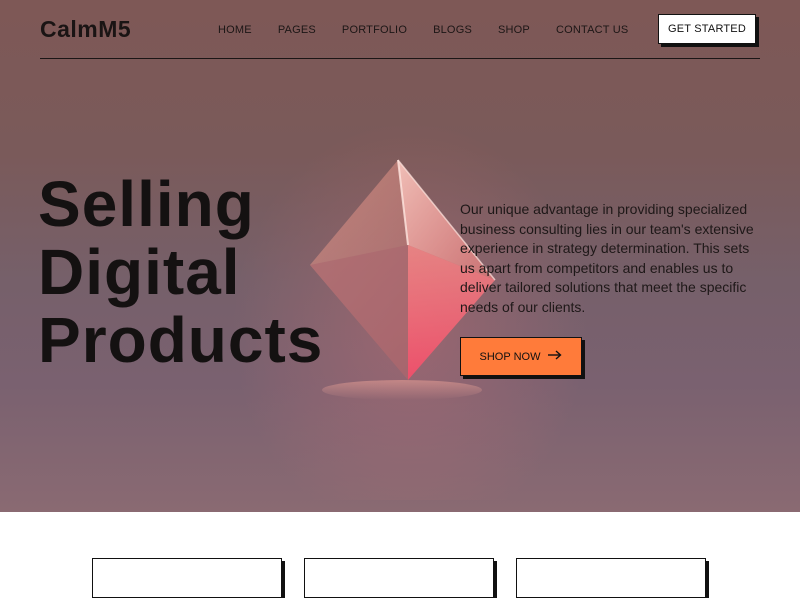 This screenshot has height=598, width=800. I want to click on headline-line-1: Selling, so click(146, 204).